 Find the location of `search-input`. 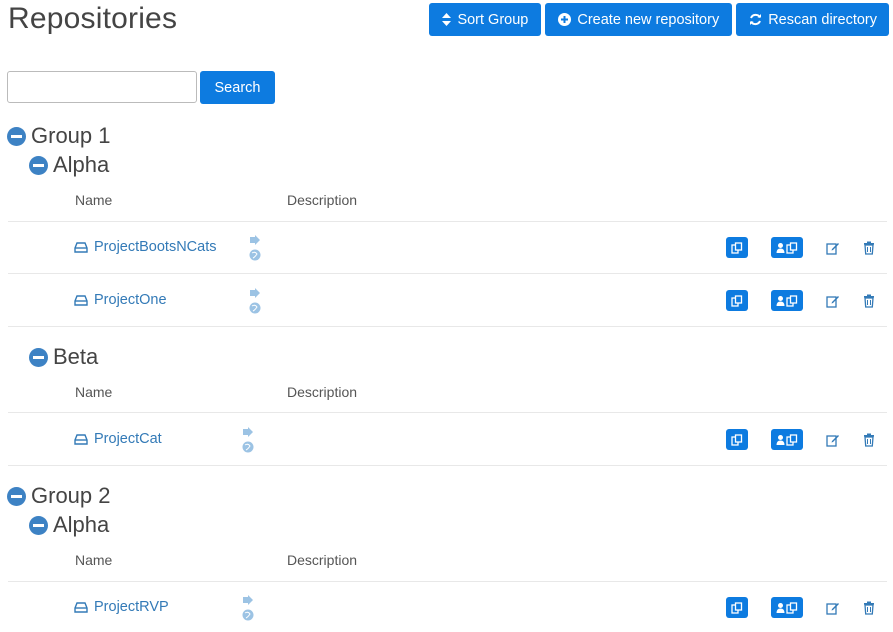

search-input is located at coordinates (102, 87).